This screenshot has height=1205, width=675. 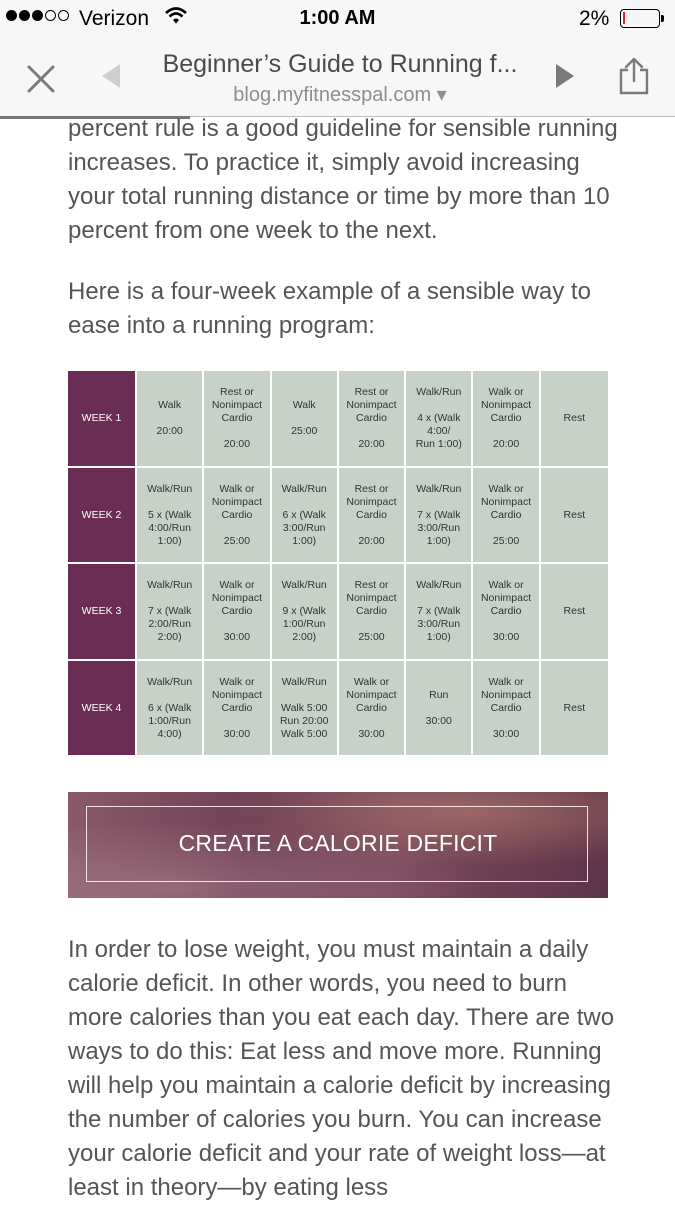 What do you see at coordinates (111, 76) in the screenshot?
I see `chevron-left-icon` at bounding box center [111, 76].